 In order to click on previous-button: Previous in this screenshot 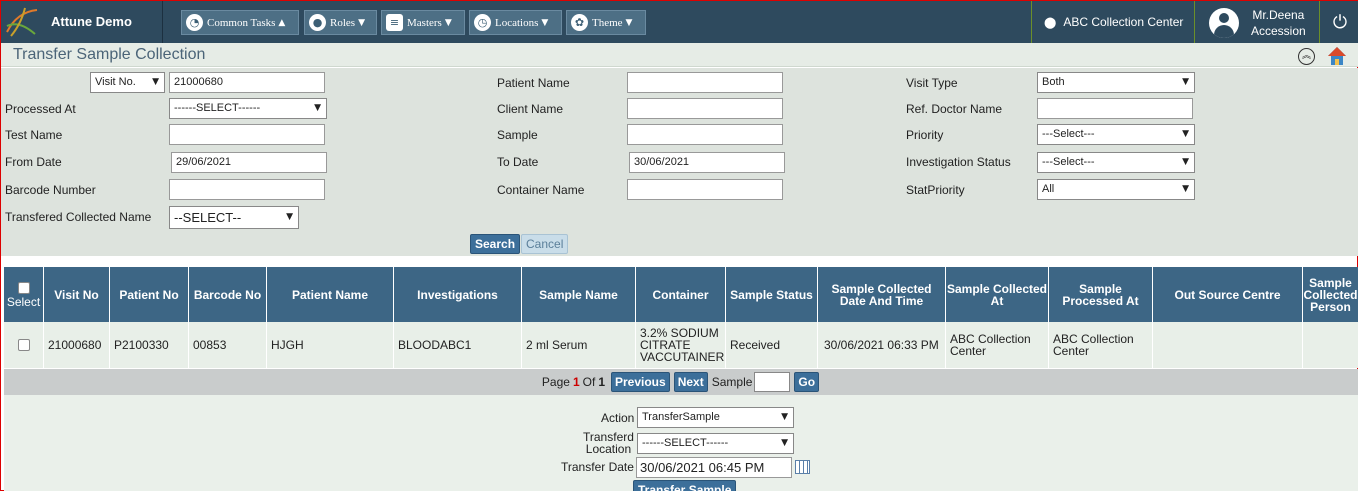, I will do `click(640, 382)`.